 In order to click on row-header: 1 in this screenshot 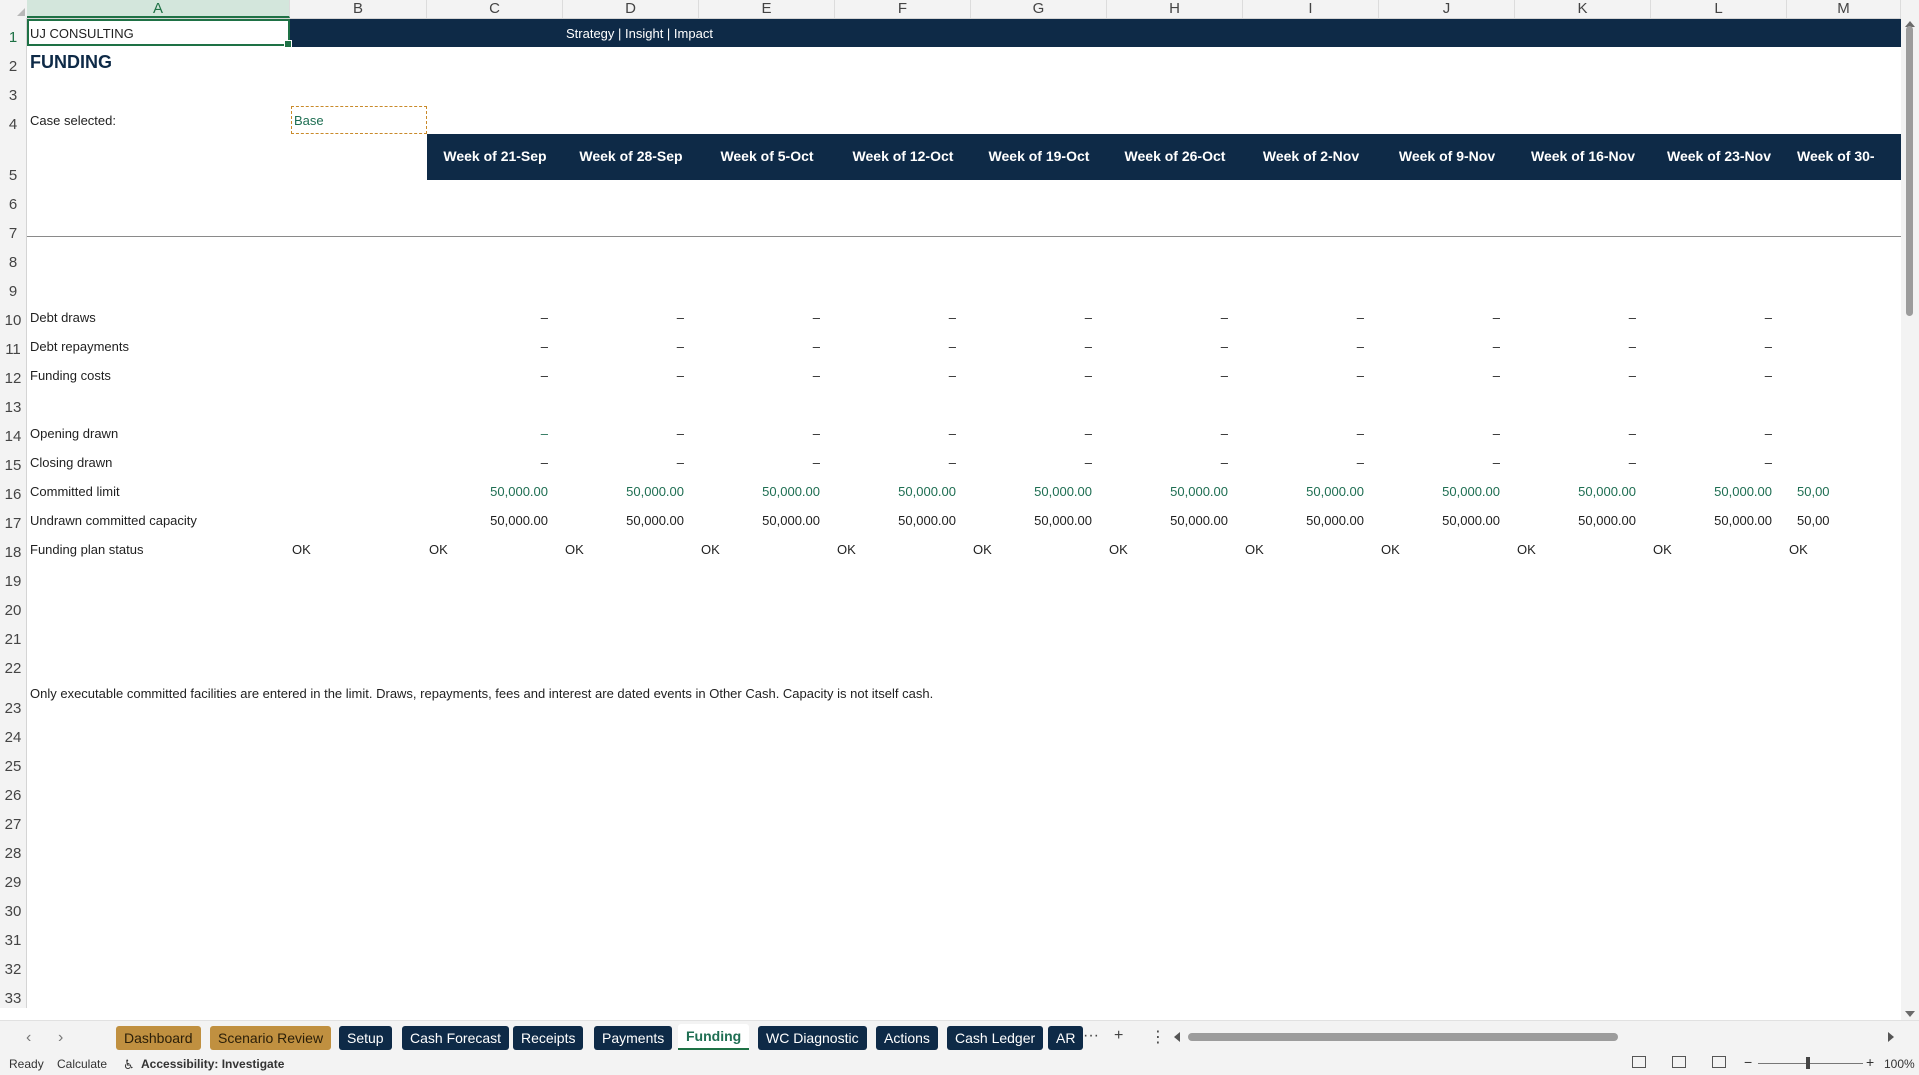, I will do `click(13, 32)`.